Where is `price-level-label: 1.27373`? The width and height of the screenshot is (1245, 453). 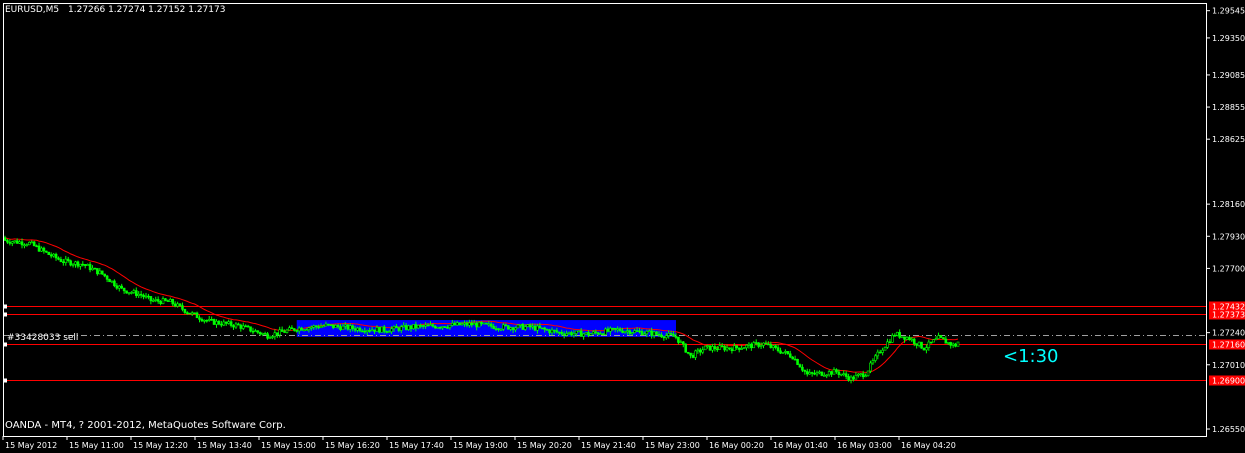
price-level-label: 1.27373 is located at coordinates (1228, 315).